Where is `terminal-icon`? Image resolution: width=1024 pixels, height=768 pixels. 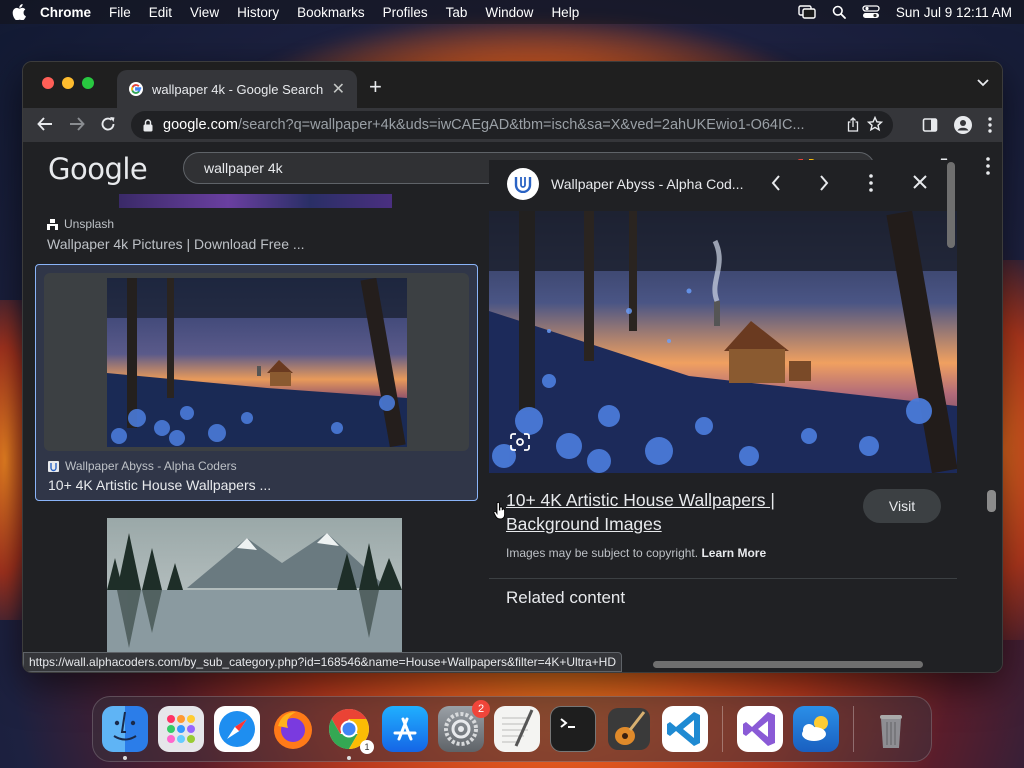
terminal-icon is located at coordinates (573, 729).